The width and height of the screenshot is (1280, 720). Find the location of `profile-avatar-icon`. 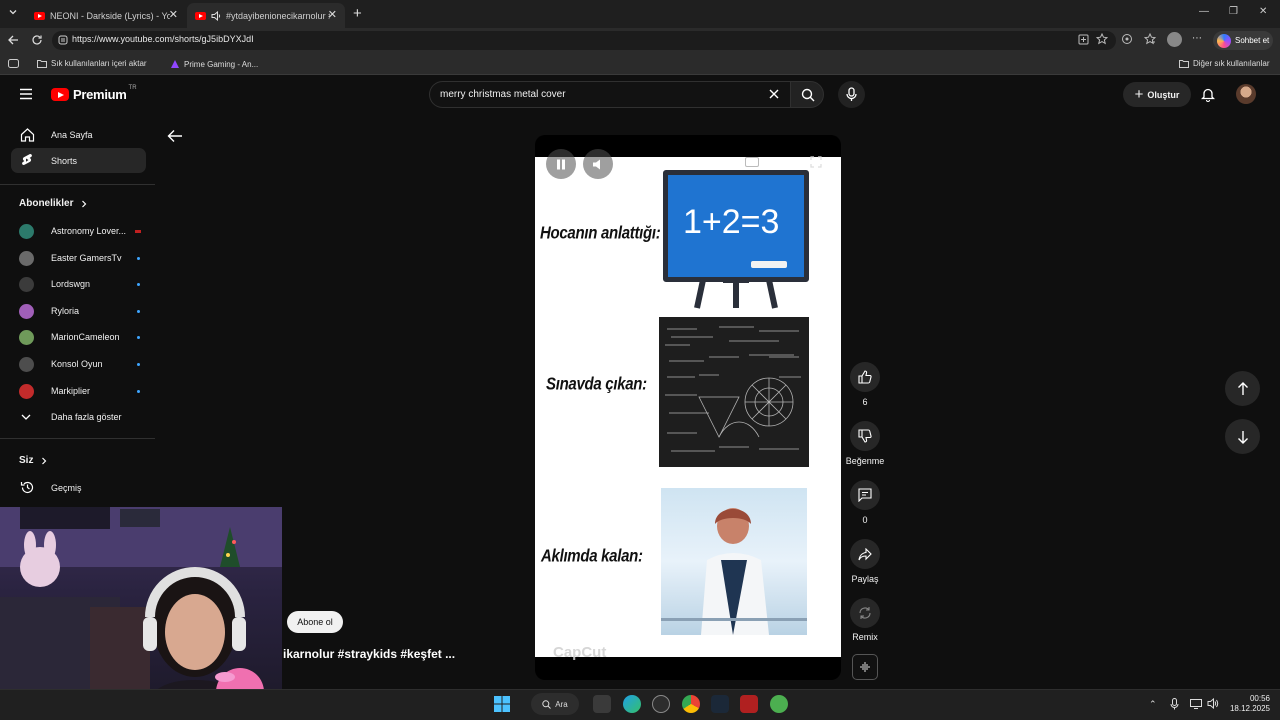

profile-avatar-icon is located at coordinates (1174, 39).